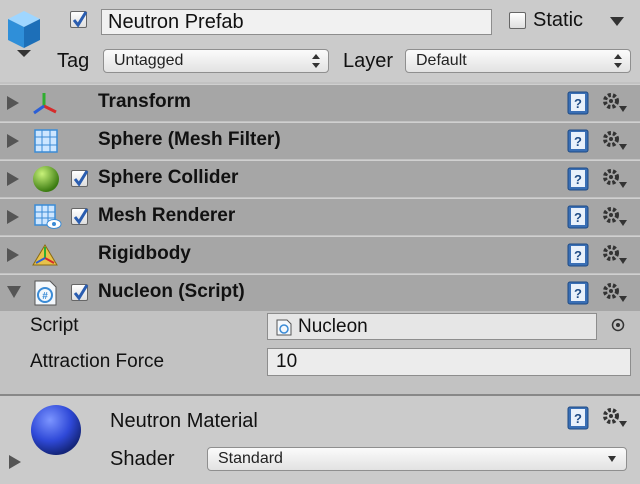 The image size is (640, 484). What do you see at coordinates (48, 216) in the screenshot?
I see `mesh-renderer-icon` at bounding box center [48, 216].